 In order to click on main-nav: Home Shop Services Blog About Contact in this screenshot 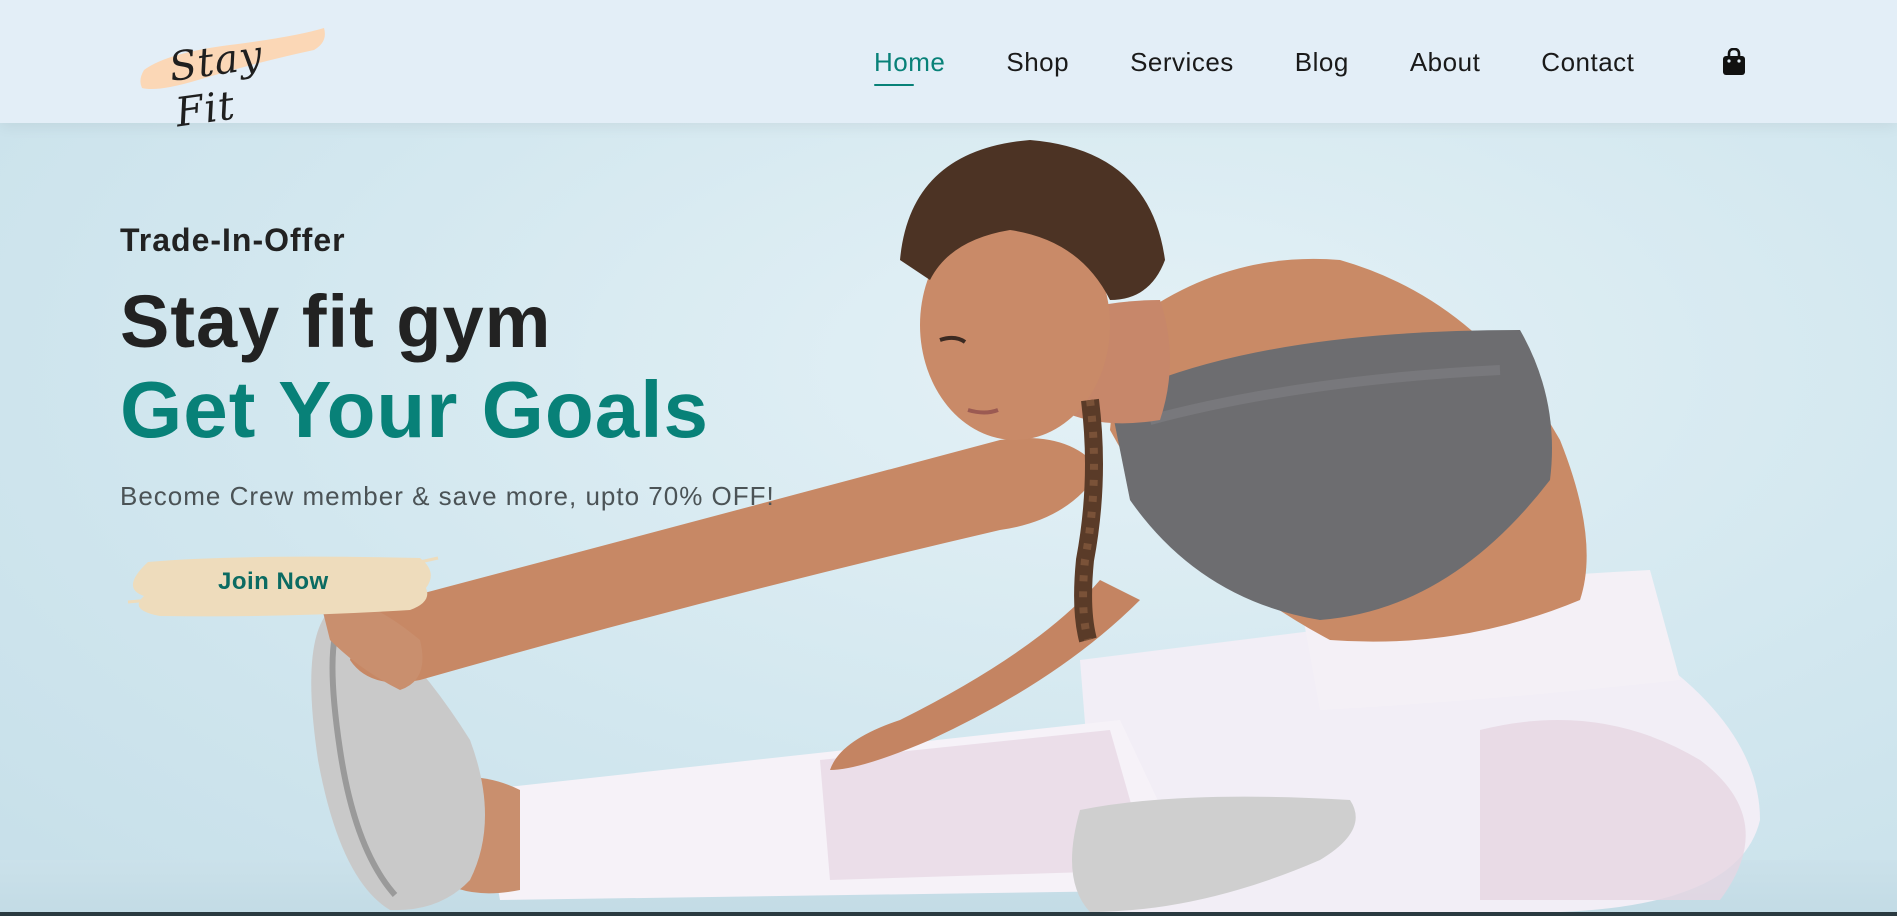, I will do `click(1284, 64)`.